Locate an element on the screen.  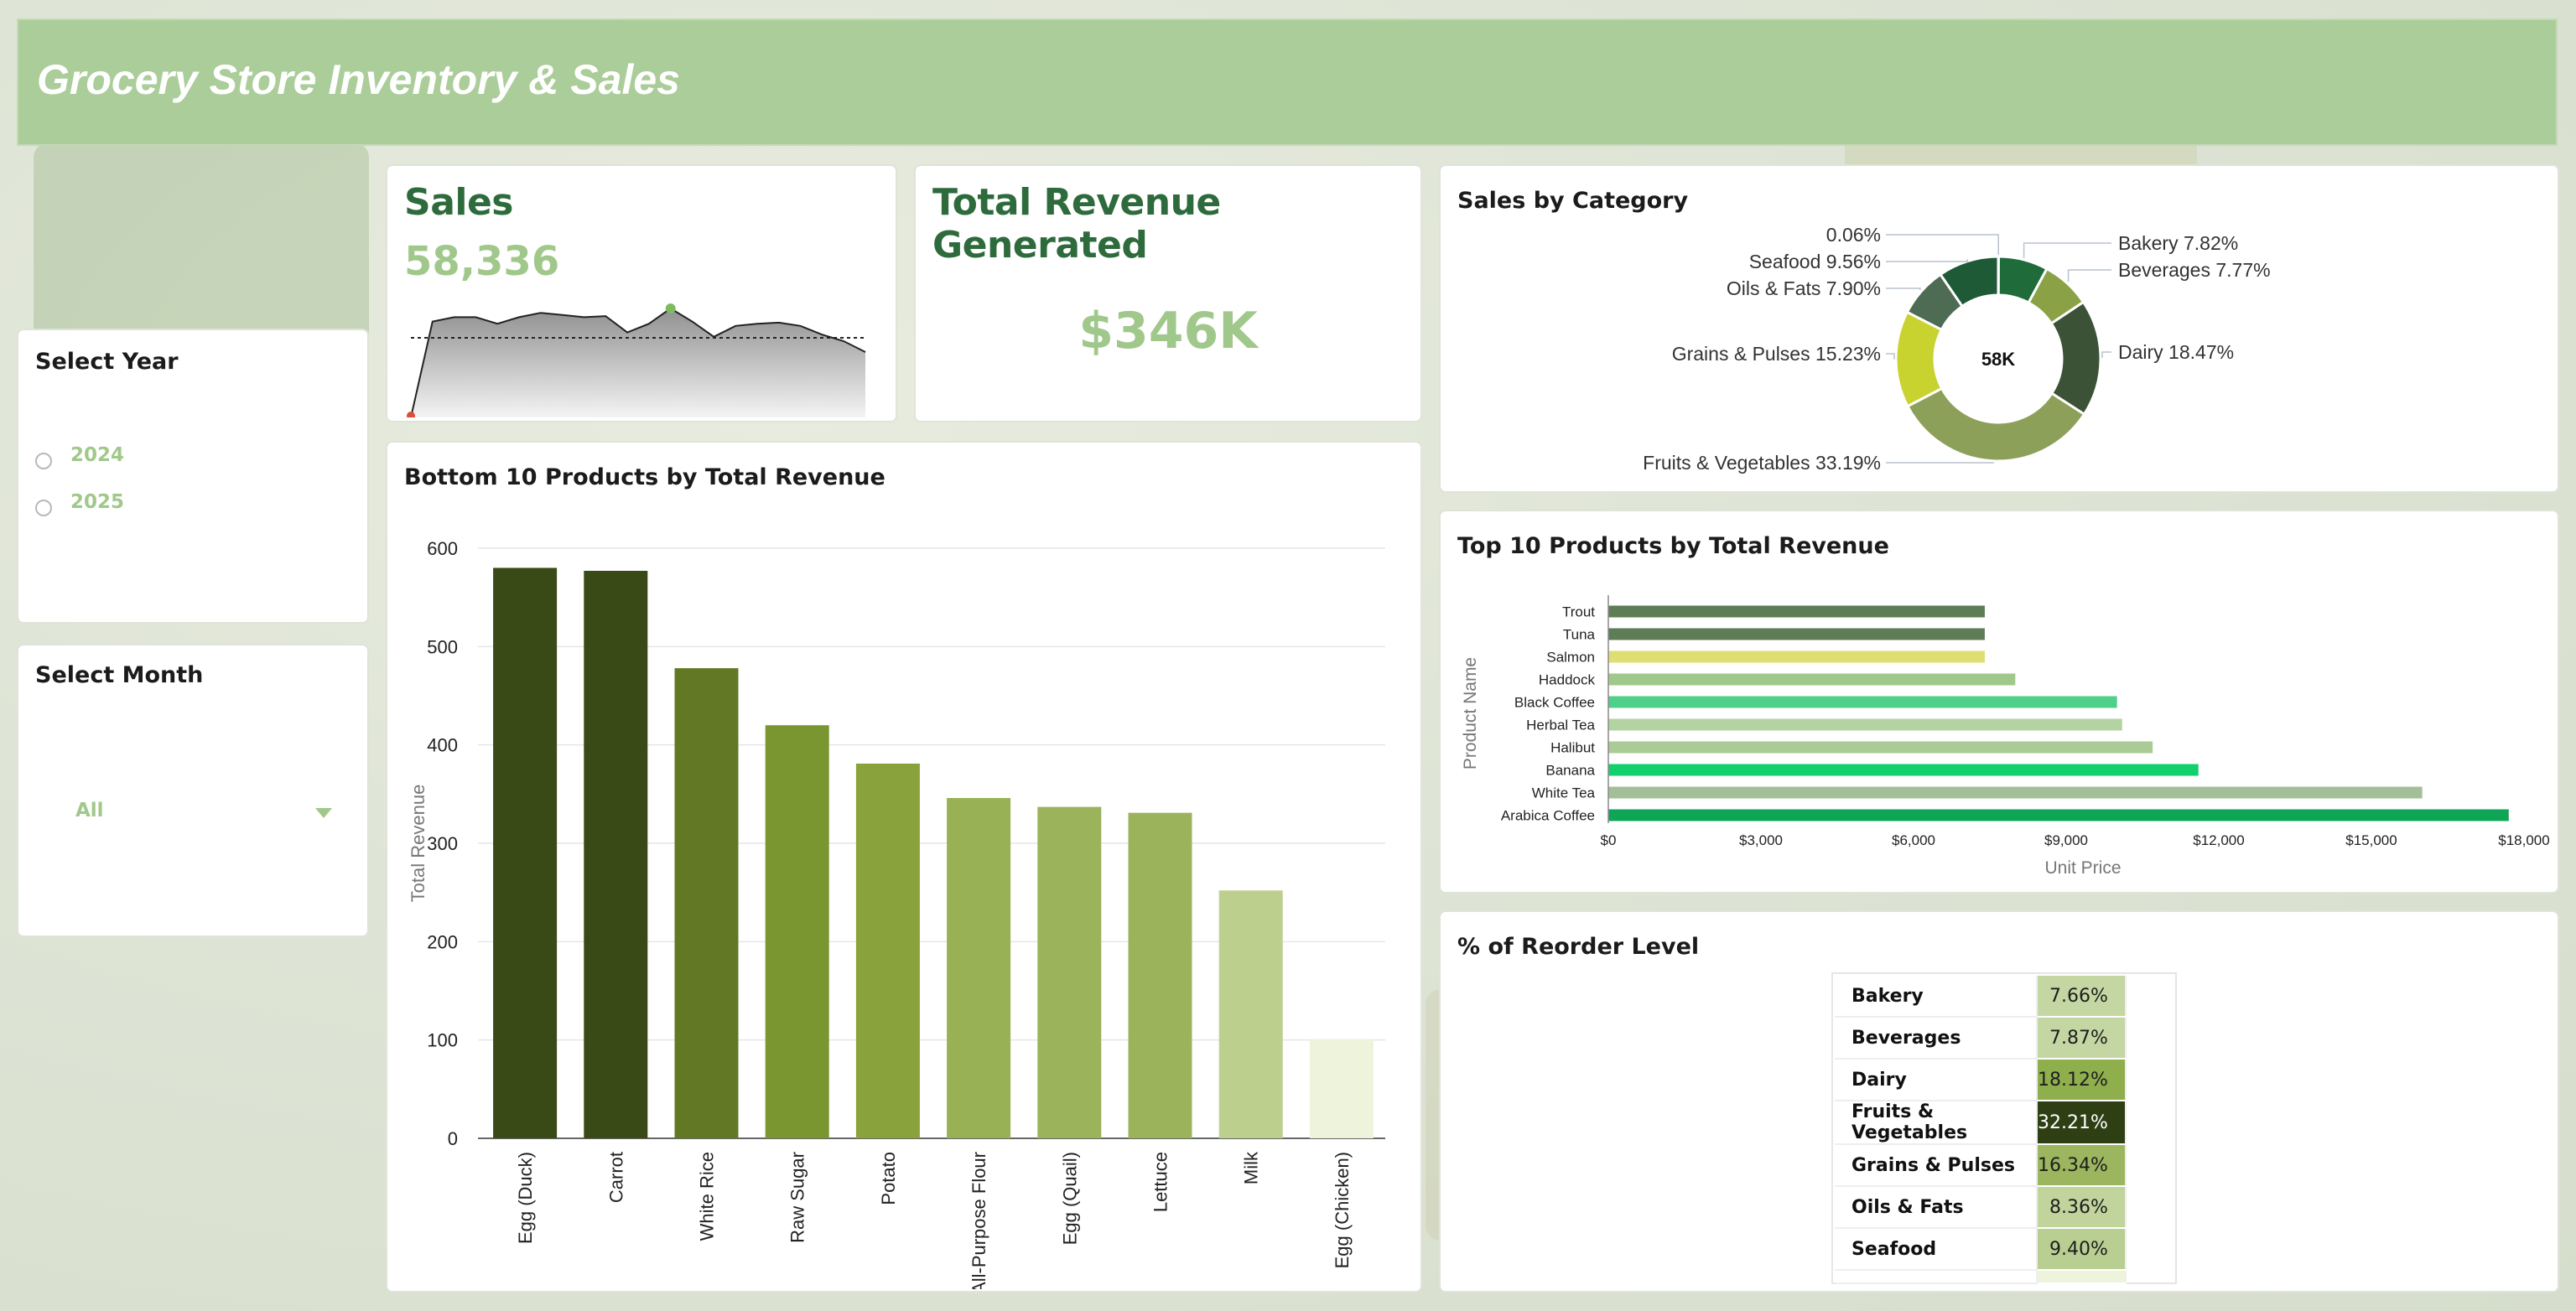
x-tick-label: $6,000 is located at coordinates (1913, 840).